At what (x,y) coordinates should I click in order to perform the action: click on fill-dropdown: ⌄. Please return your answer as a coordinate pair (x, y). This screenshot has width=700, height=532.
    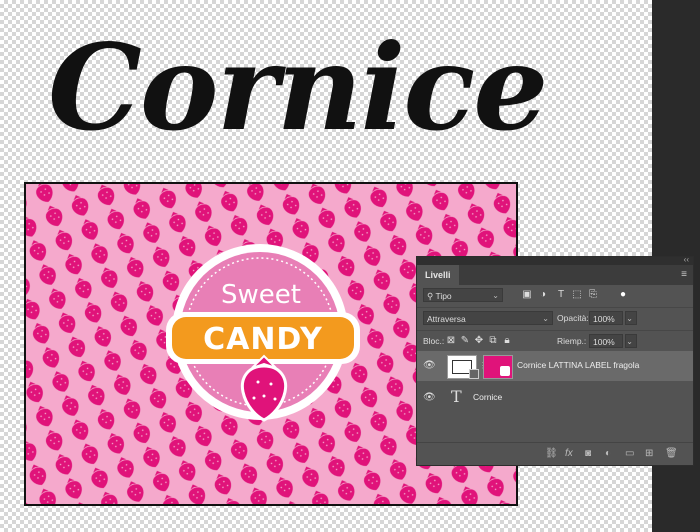
    Looking at the image, I should click on (631, 341).